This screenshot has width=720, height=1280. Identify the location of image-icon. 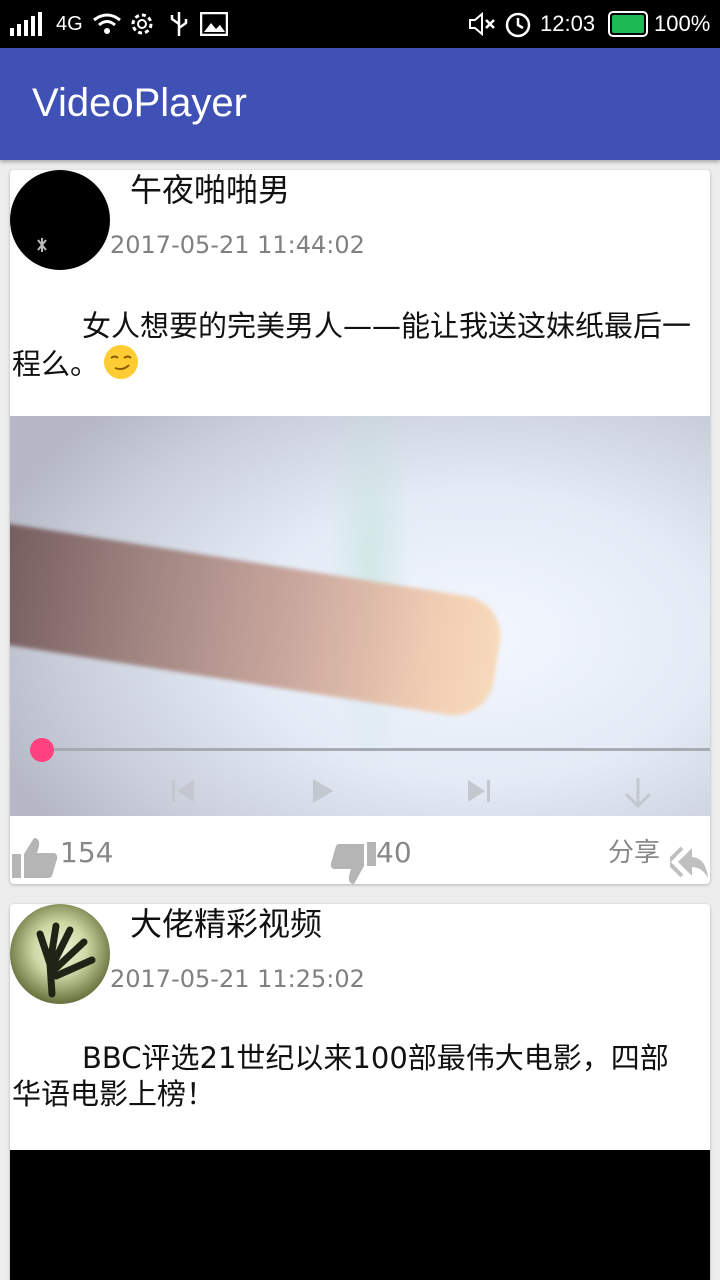
(214, 24).